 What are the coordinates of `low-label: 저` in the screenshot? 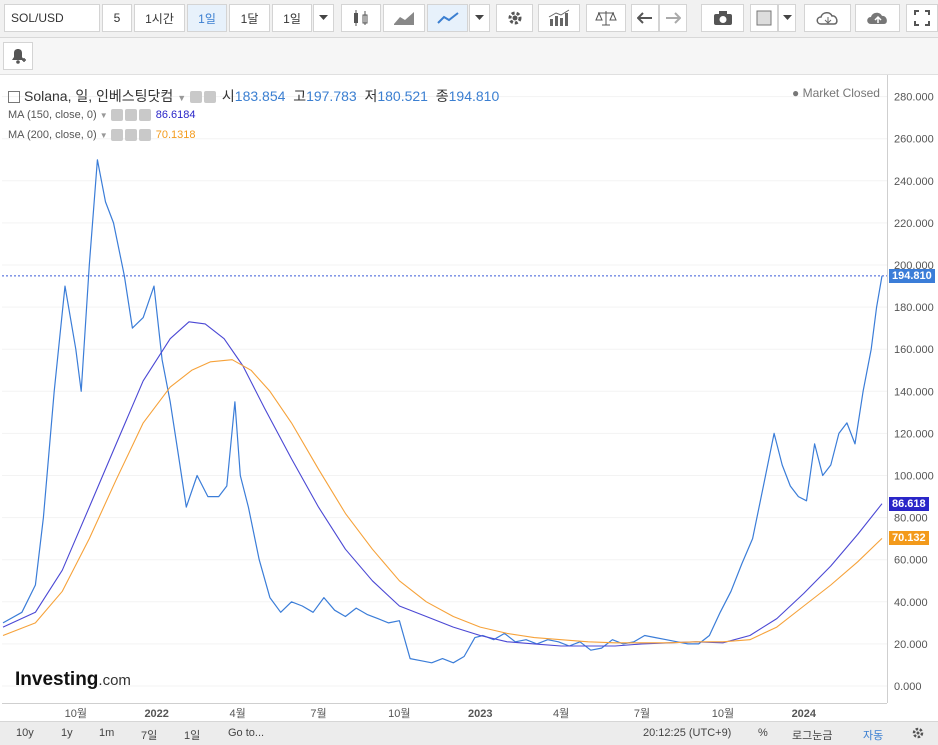 It's located at (371, 96).